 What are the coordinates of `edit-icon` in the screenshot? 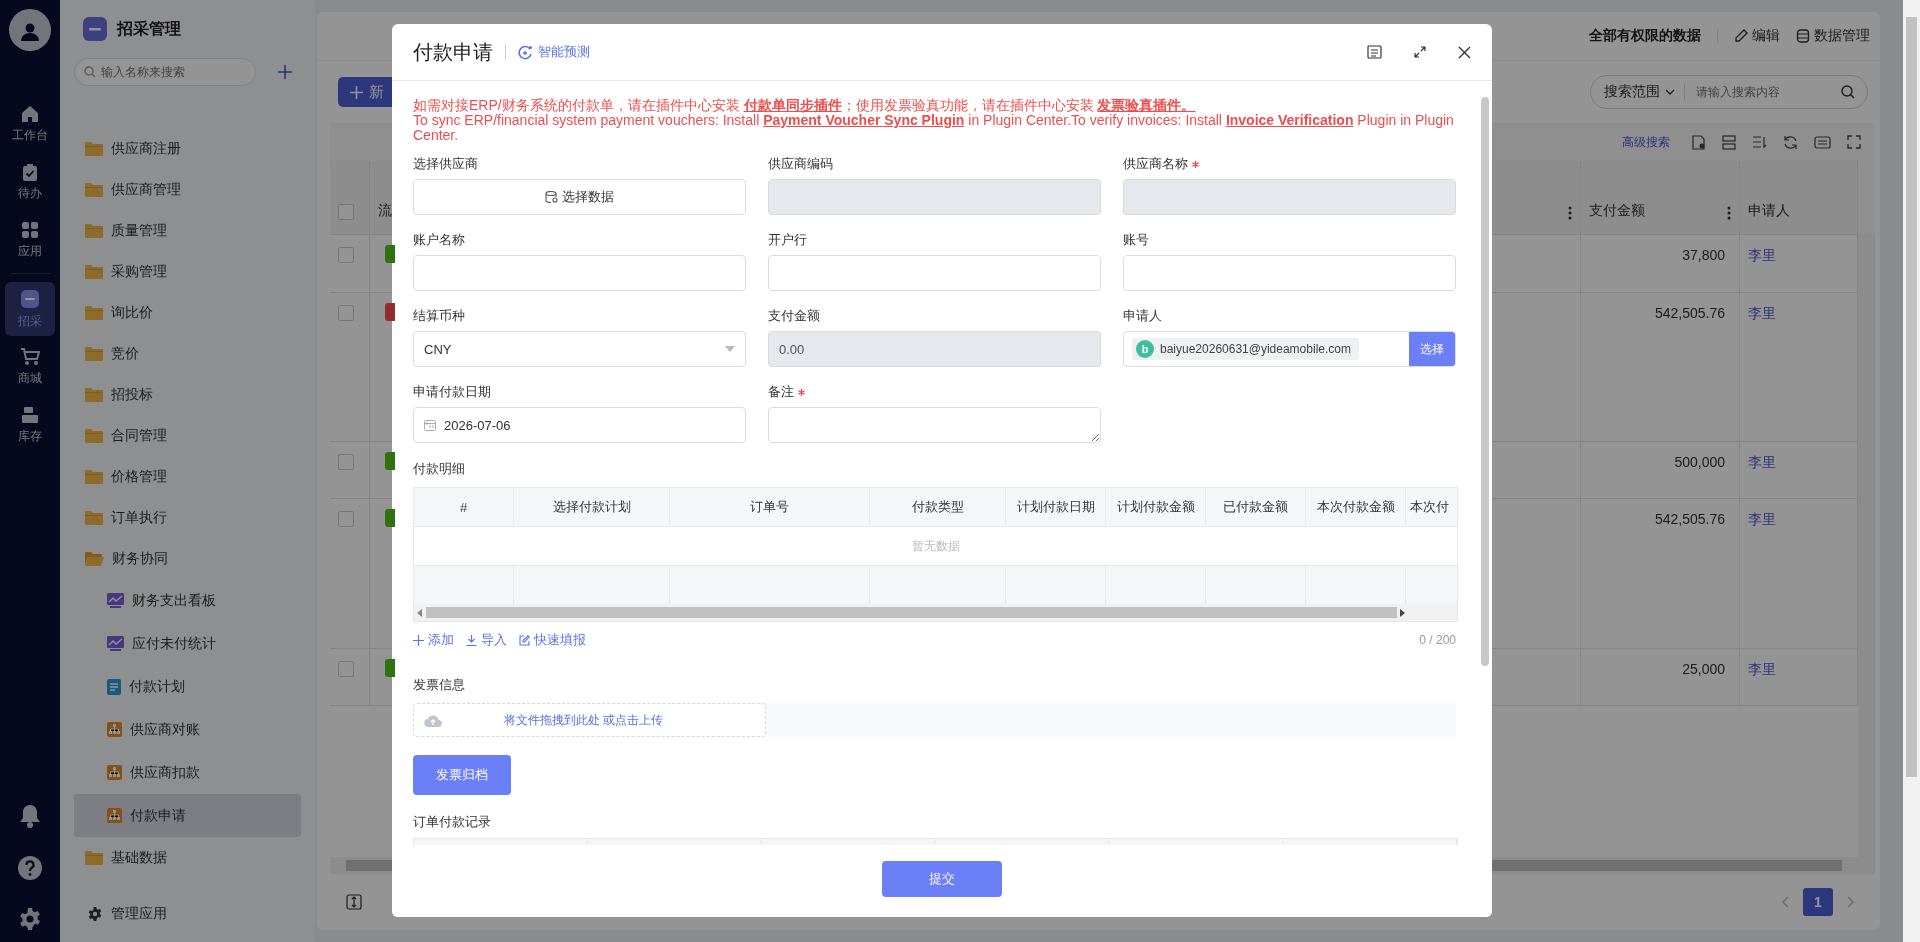 It's located at (524, 640).